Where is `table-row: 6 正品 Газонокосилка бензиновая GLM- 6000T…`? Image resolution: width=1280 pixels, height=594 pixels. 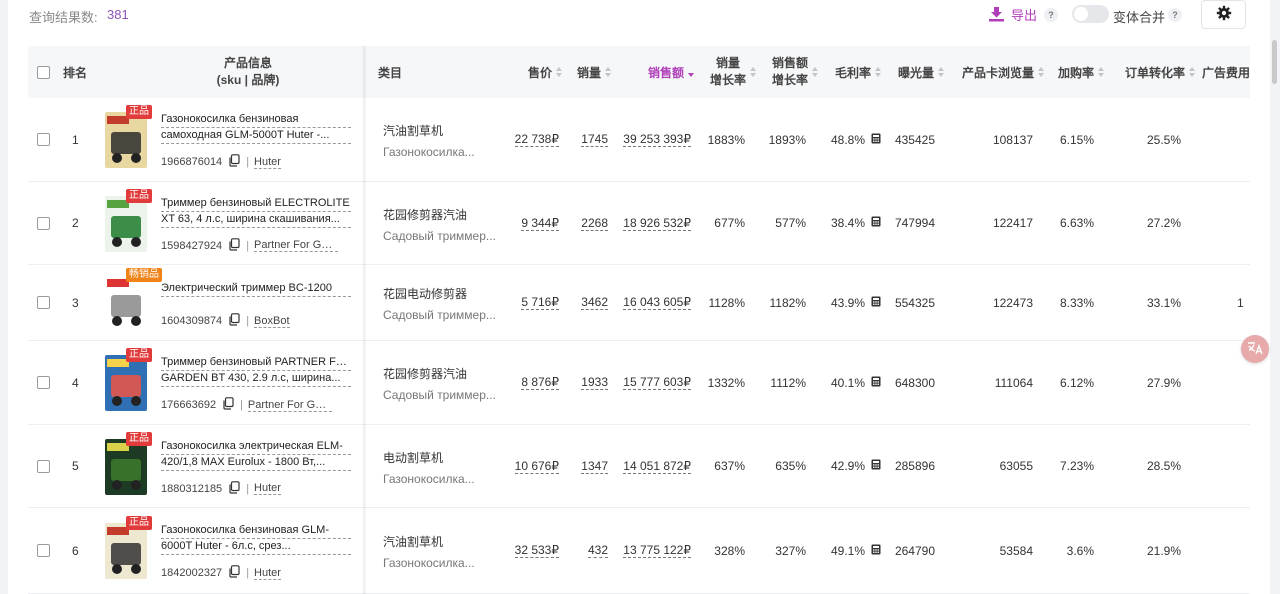
table-row: 6 正品 Газонокосилка бензиновая GLM- 6000T… is located at coordinates (639, 551).